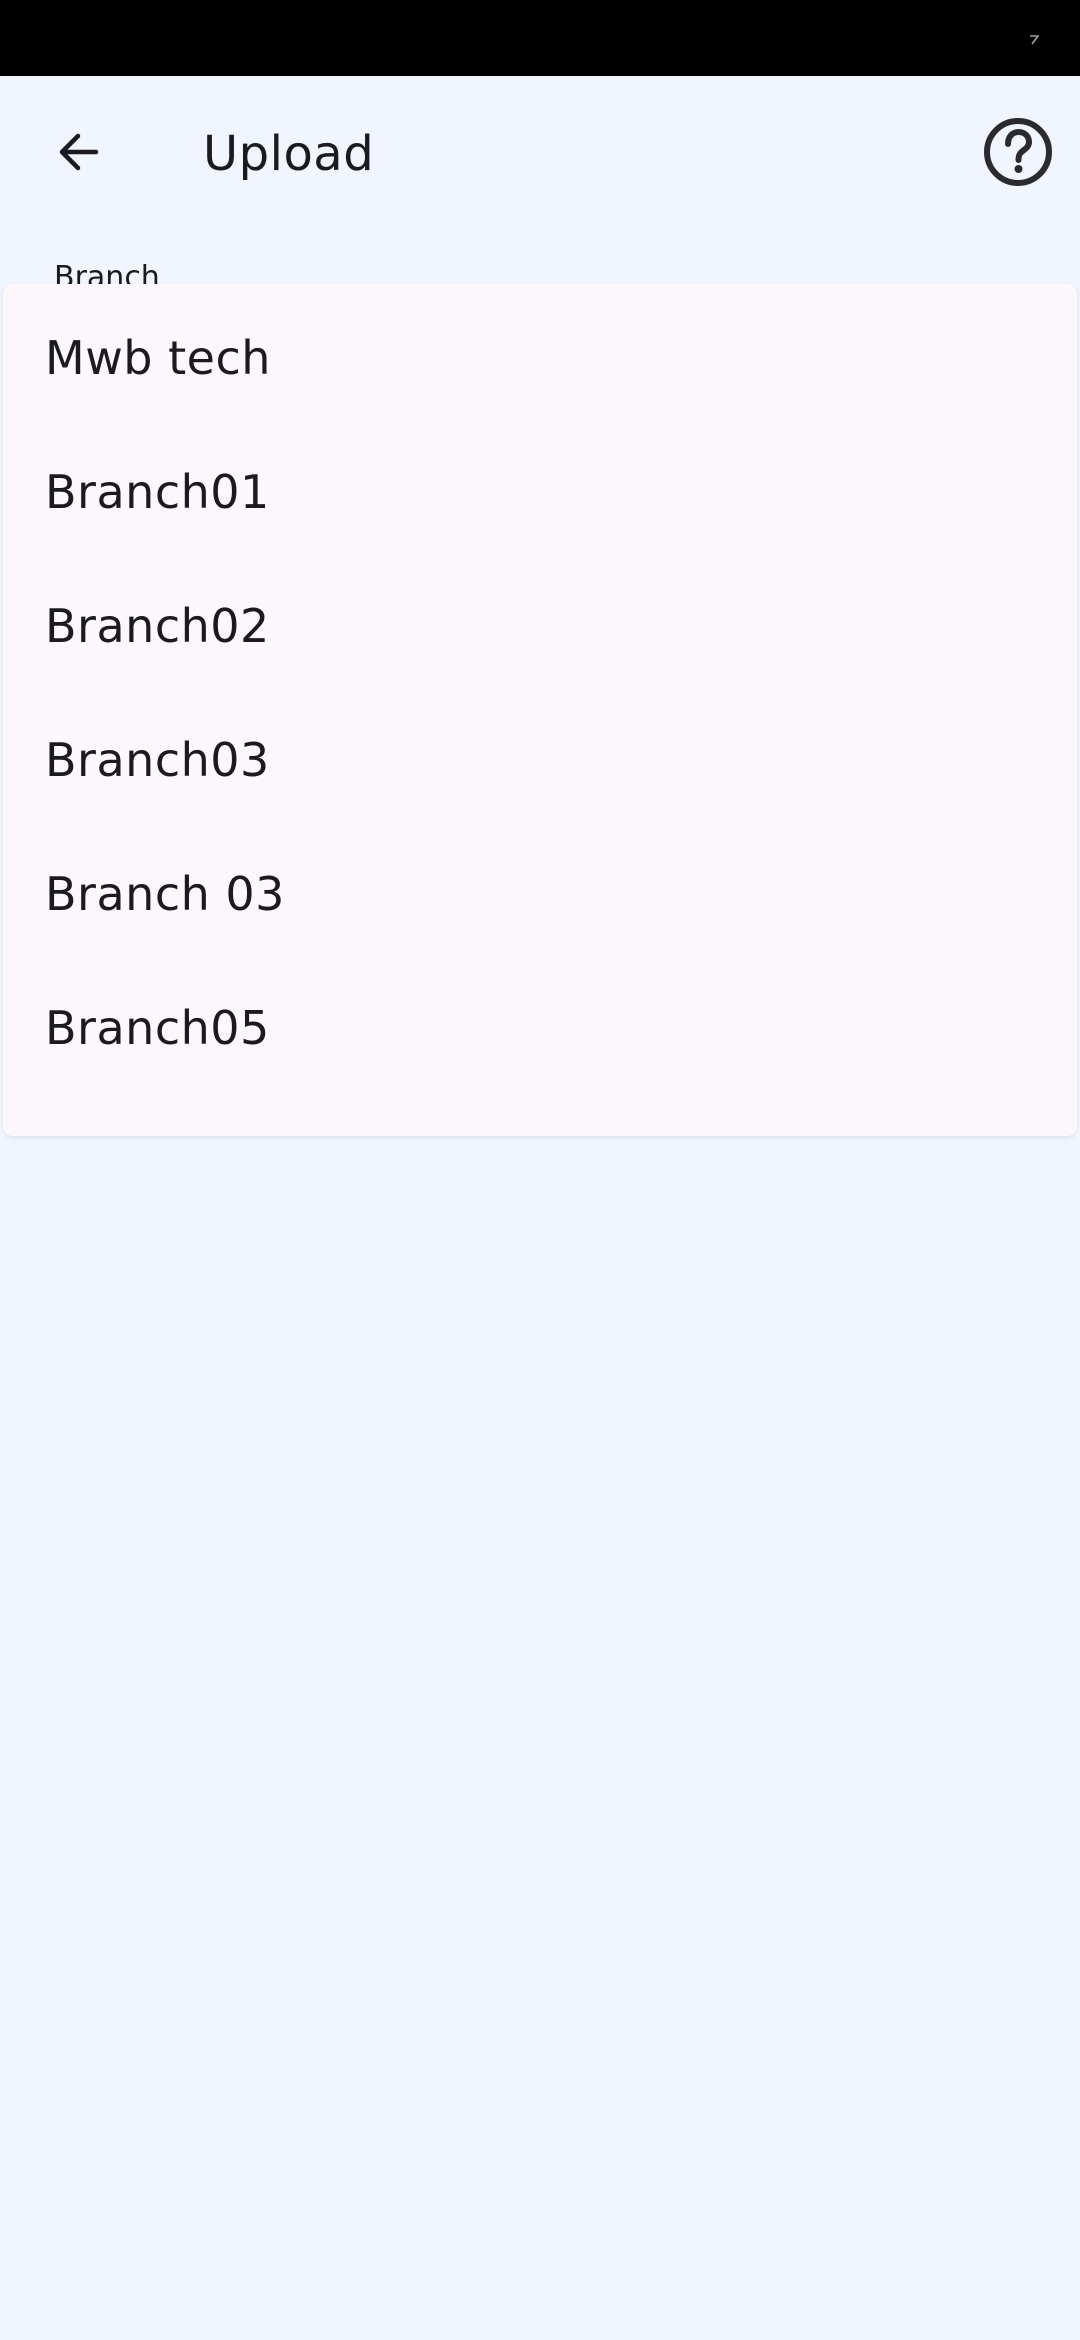 The width and height of the screenshot is (1080, 2340). What do you see at coordinates (107, 272) in the screenshot?
I see `branch-field-label: Branch` at bounding box center [107, 272].